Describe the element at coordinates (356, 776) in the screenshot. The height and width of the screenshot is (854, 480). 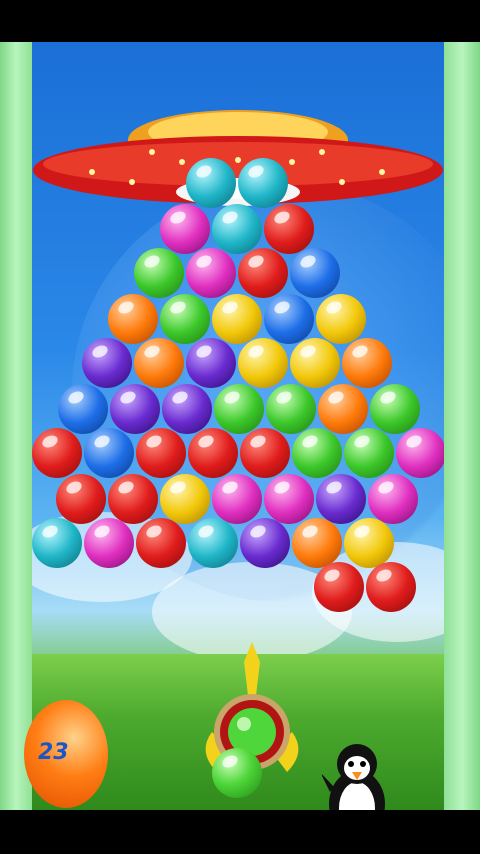
I see `penguin-mascot` at that location.